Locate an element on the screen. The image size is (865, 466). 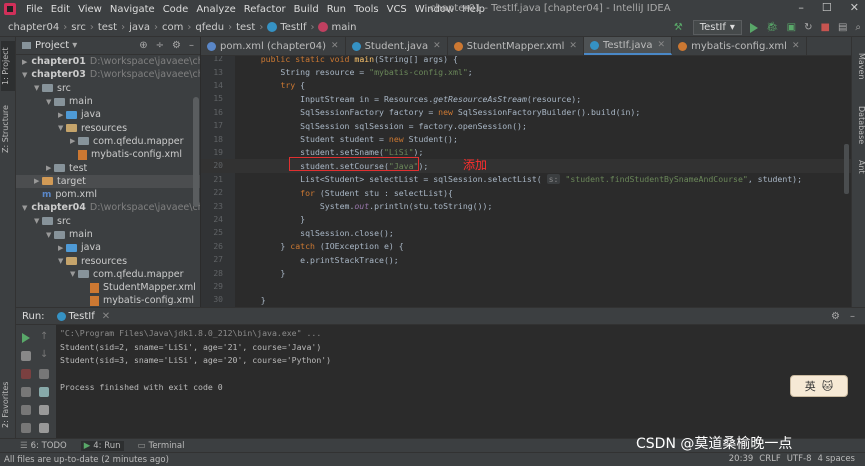
tree-item: StudentMapper.xml is located at coordinates (108, 287).